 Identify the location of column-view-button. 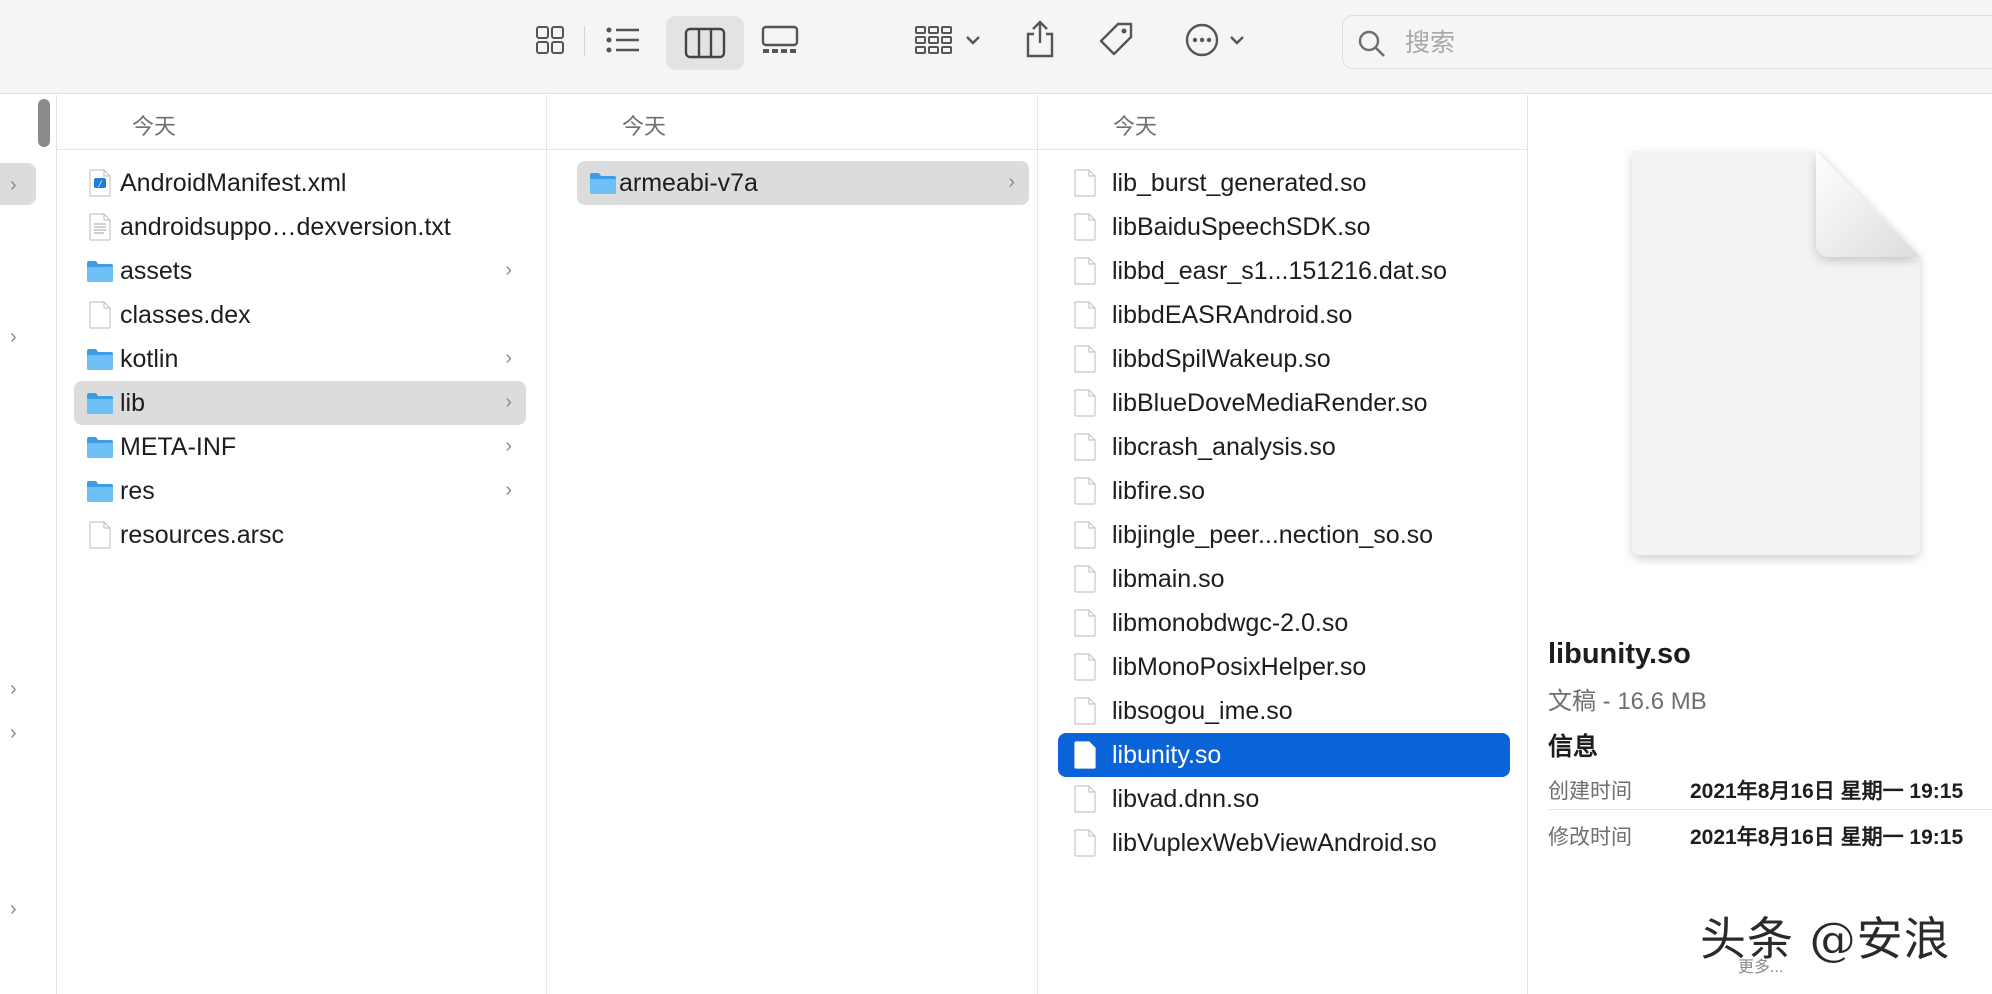
(705, 43).